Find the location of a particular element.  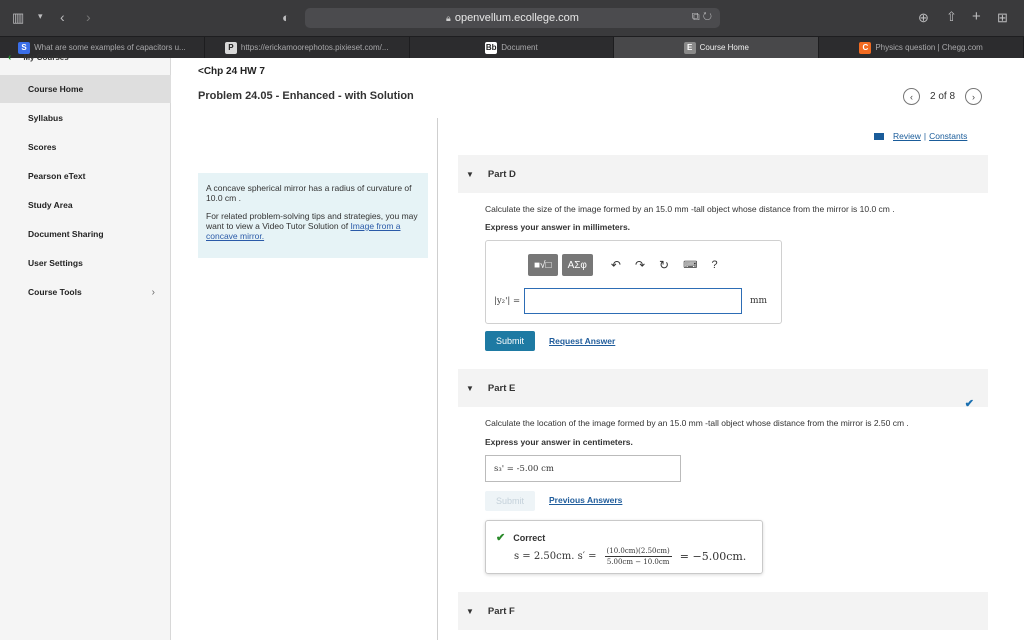

sidebar-item-label: Document Sharing is located at coordinates (66, 234).